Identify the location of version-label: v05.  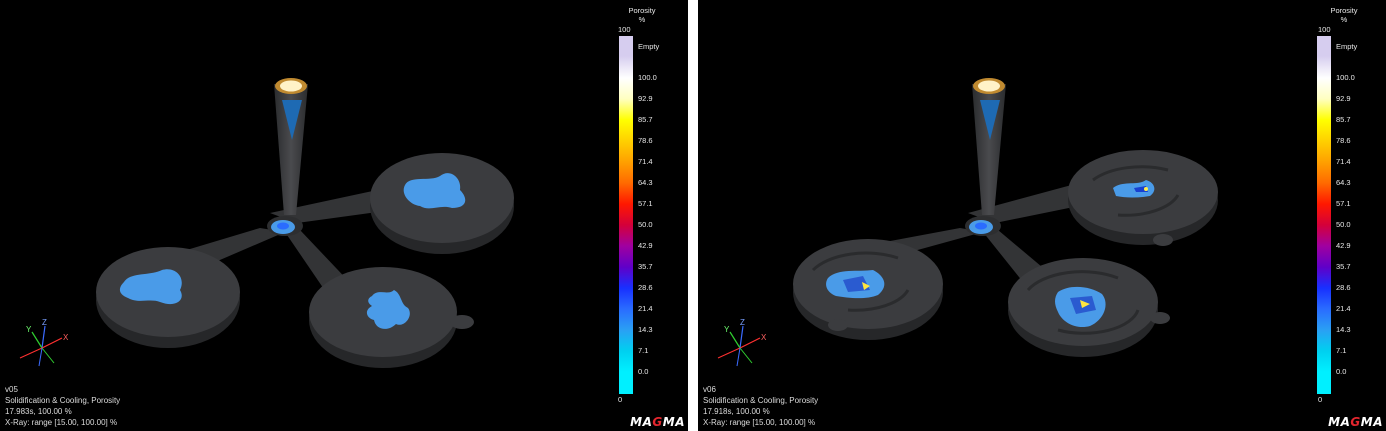
(11, 389).